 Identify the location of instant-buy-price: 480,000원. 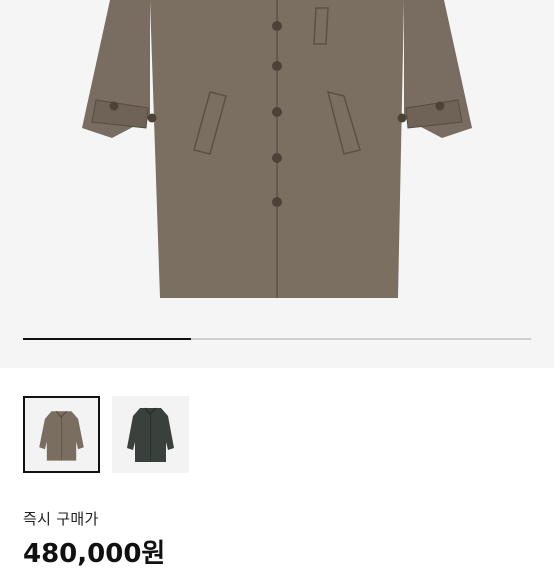
(94, 554).